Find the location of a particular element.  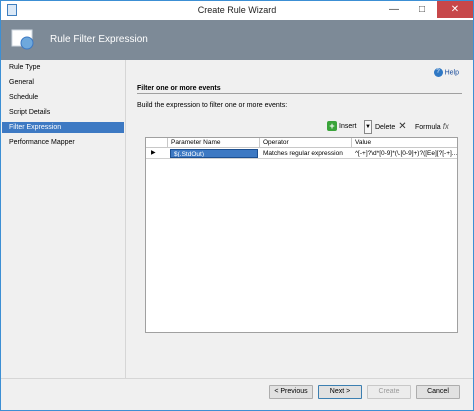

parameter-name-cell: $(.StdOut) is located at coordinates (214, 153).